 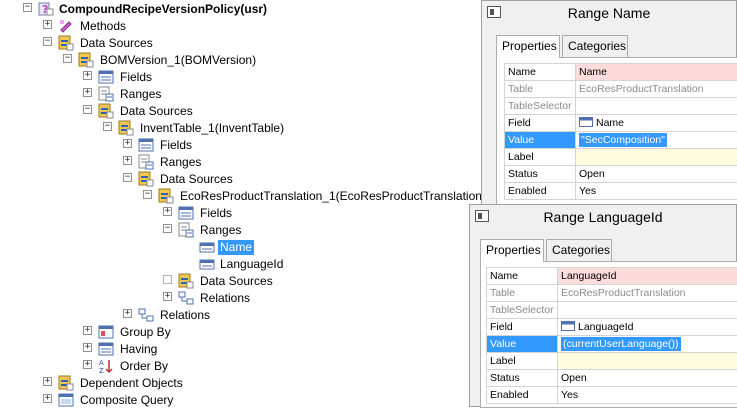 I want to click on table-datasource-icon, so click(x=166, y=196).